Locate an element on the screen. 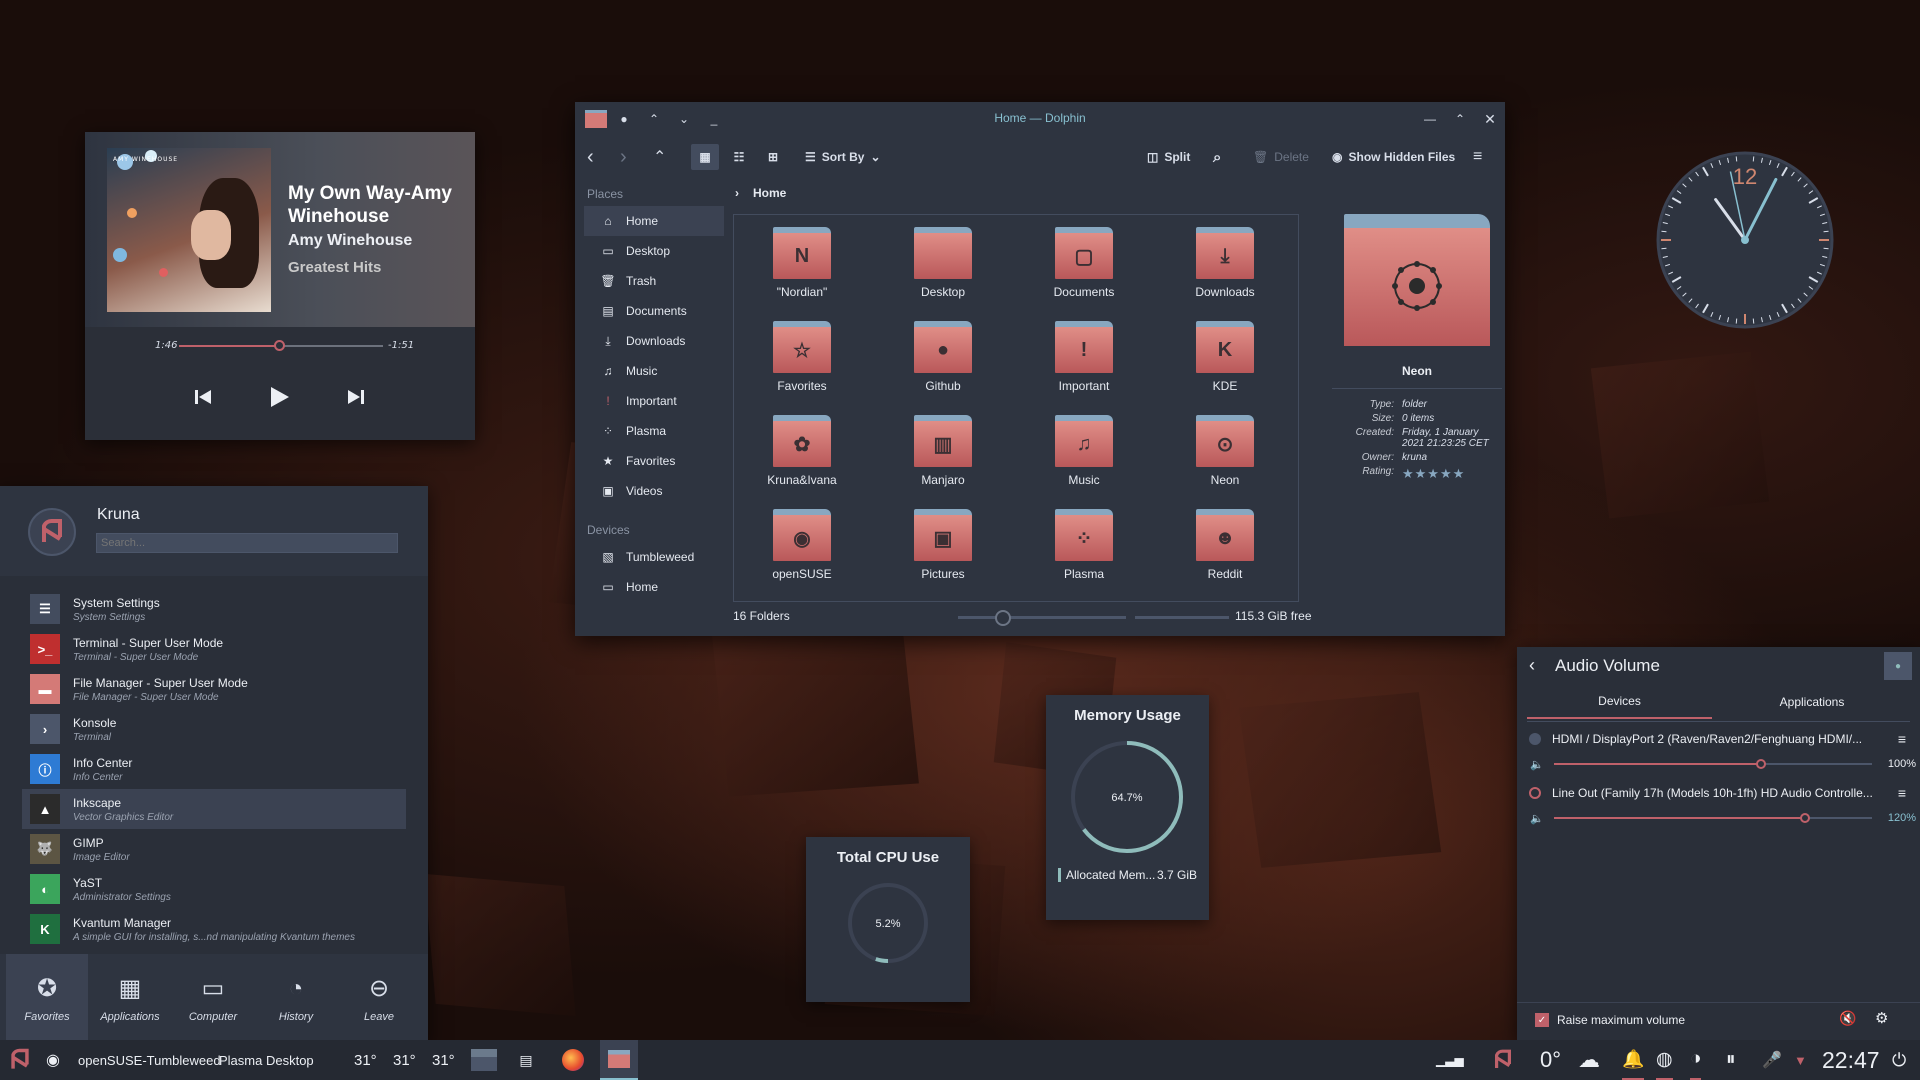 This screenshot has width=1920, height=1080. nordian-tray is located at coordinates (1503, 1060).